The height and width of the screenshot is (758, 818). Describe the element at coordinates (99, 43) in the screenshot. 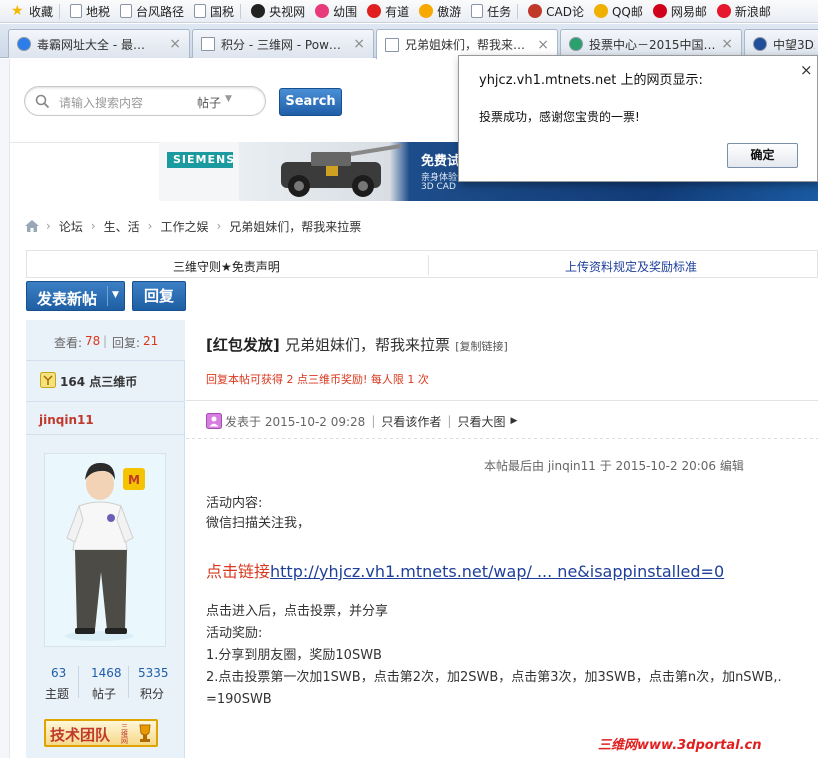

I see `browser-tab: 毒霸网址大全 - 最… ×` at that location.